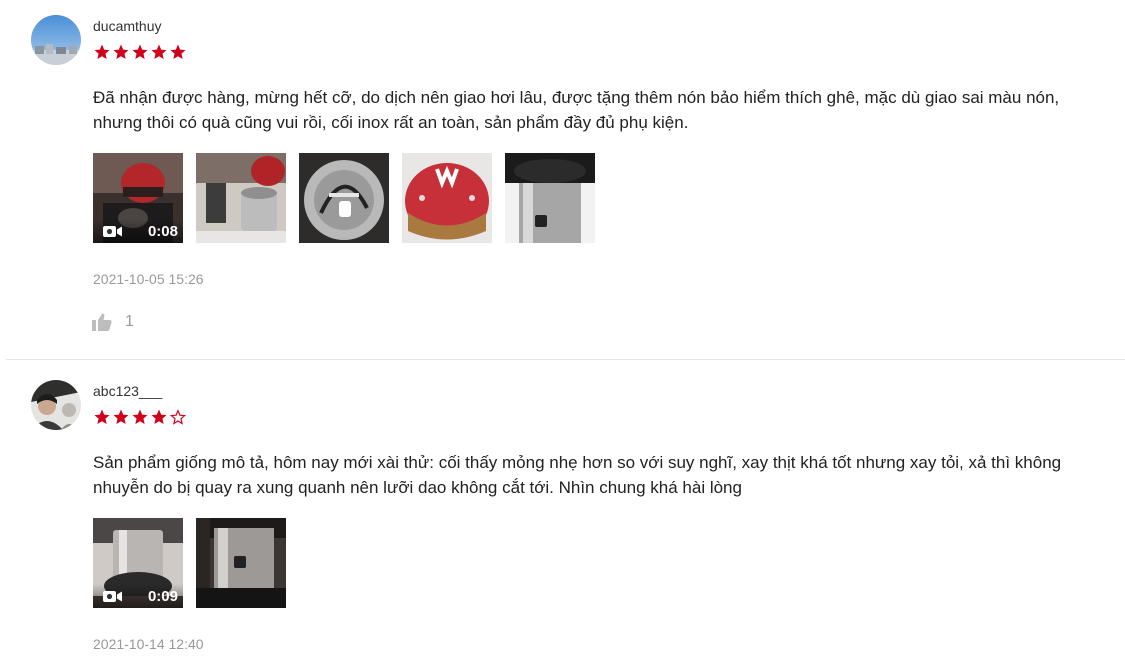 The width and height of the screenshot is (1125, 662). What do you see at coordinates (162, 231) in the screenshot?
I see `video-duration: 0:08` at bounding box center [162, 231].